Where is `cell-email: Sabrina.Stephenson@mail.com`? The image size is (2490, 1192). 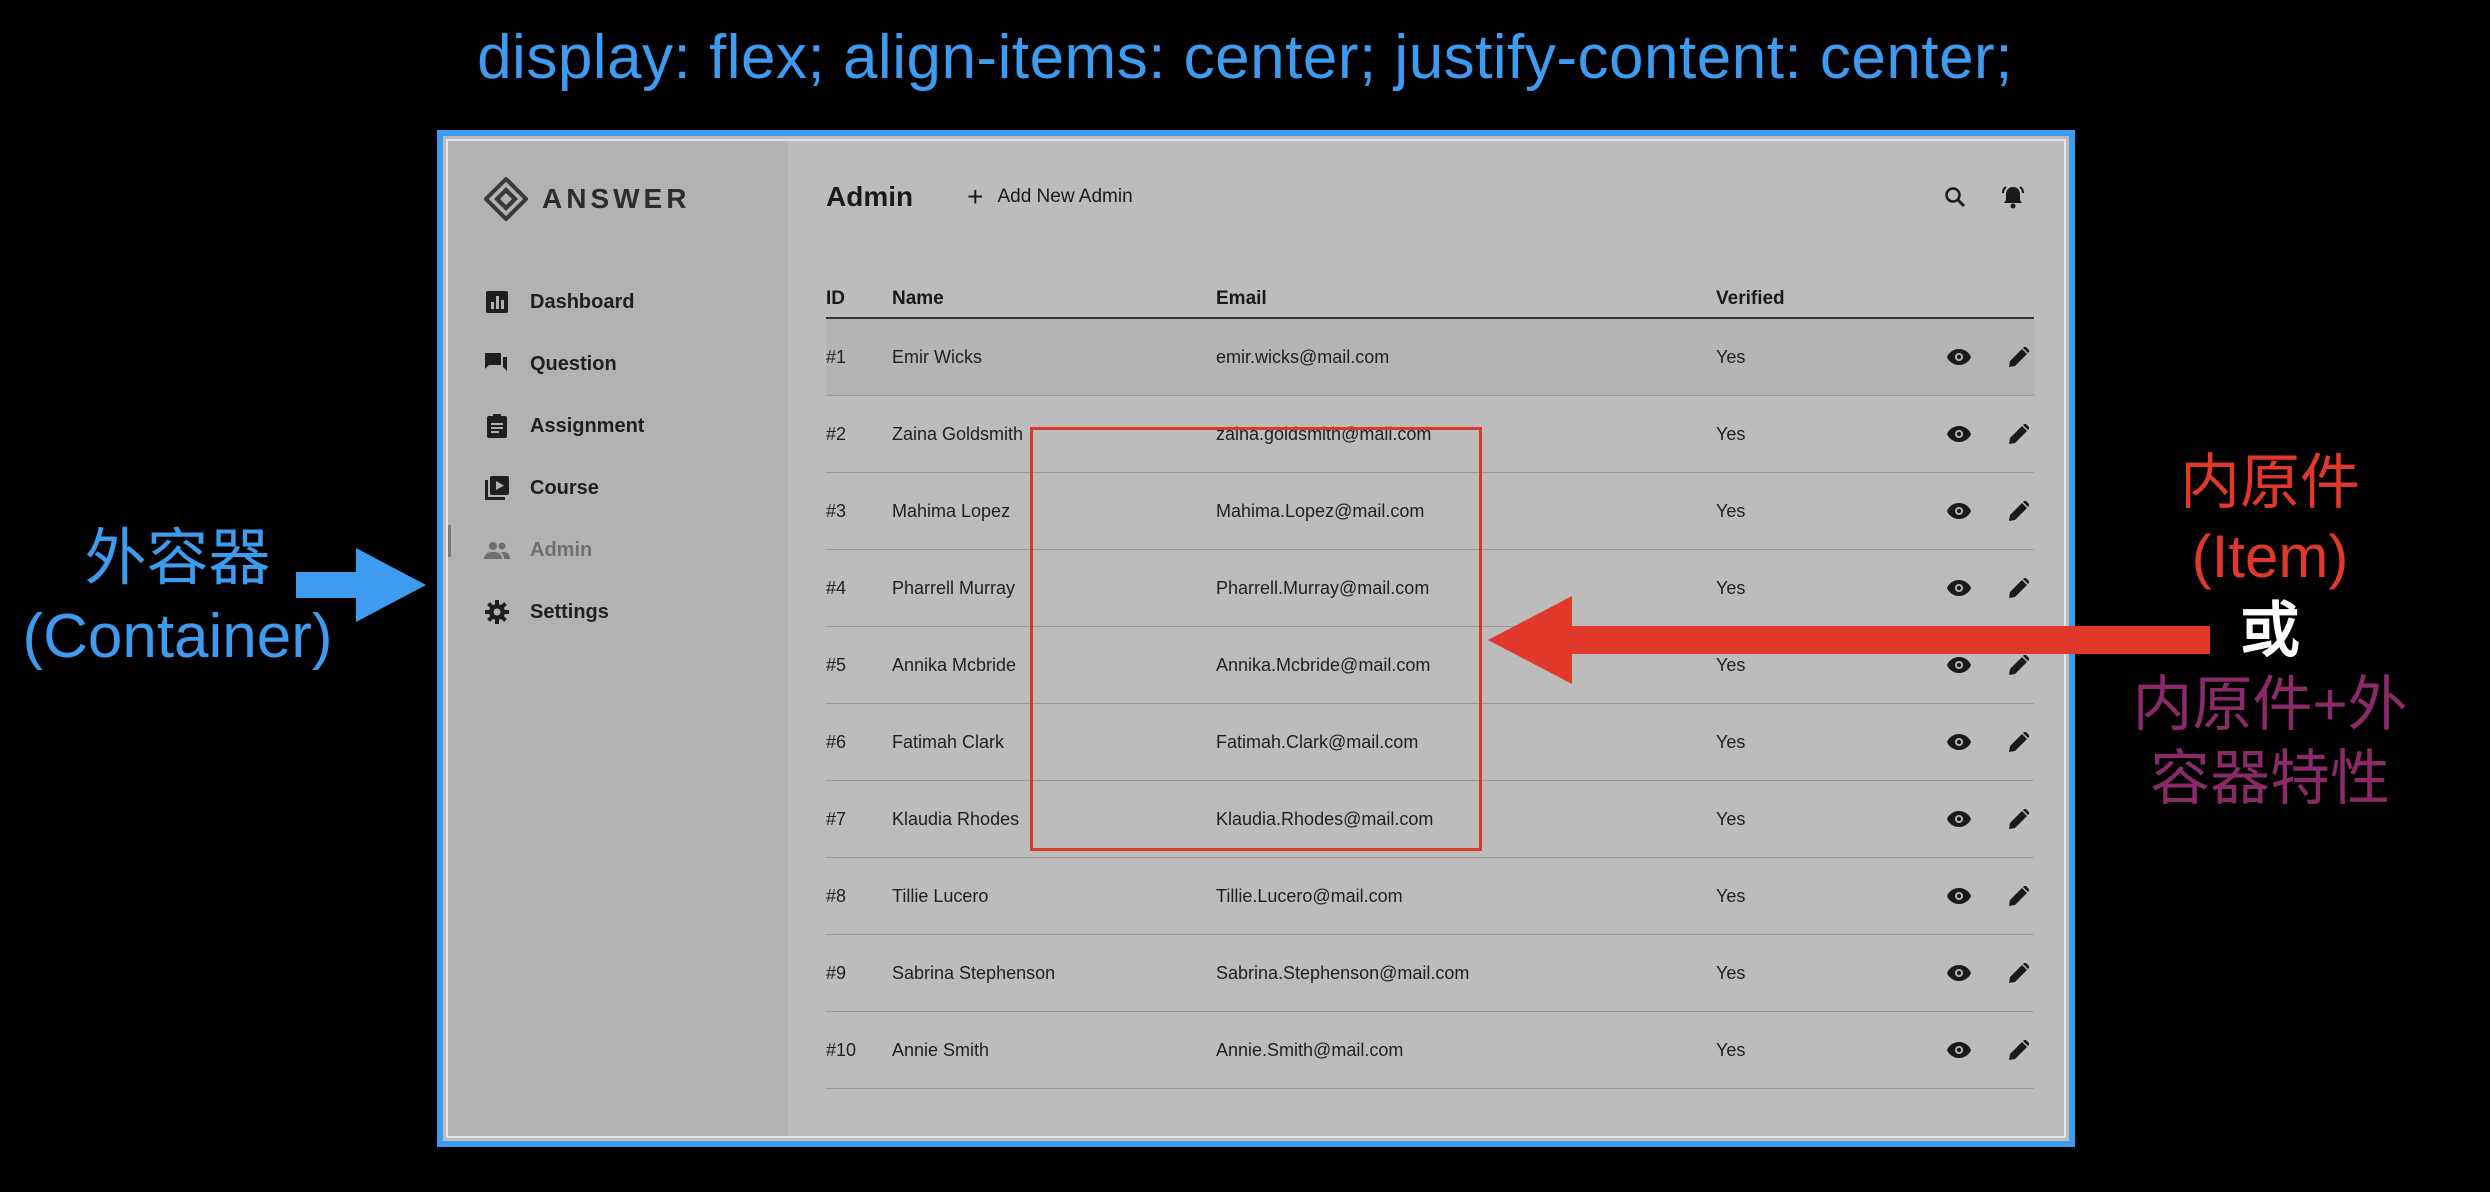 cell-email: Sabrina.Stephenson@mail.com is located at coordinates (1343, 972).